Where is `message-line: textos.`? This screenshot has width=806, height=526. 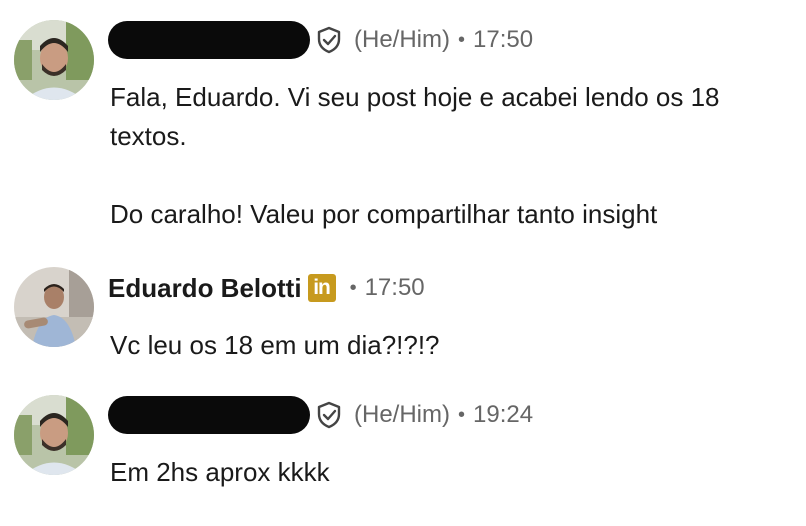 message-line: textos. is located at coordinates (148, 136).